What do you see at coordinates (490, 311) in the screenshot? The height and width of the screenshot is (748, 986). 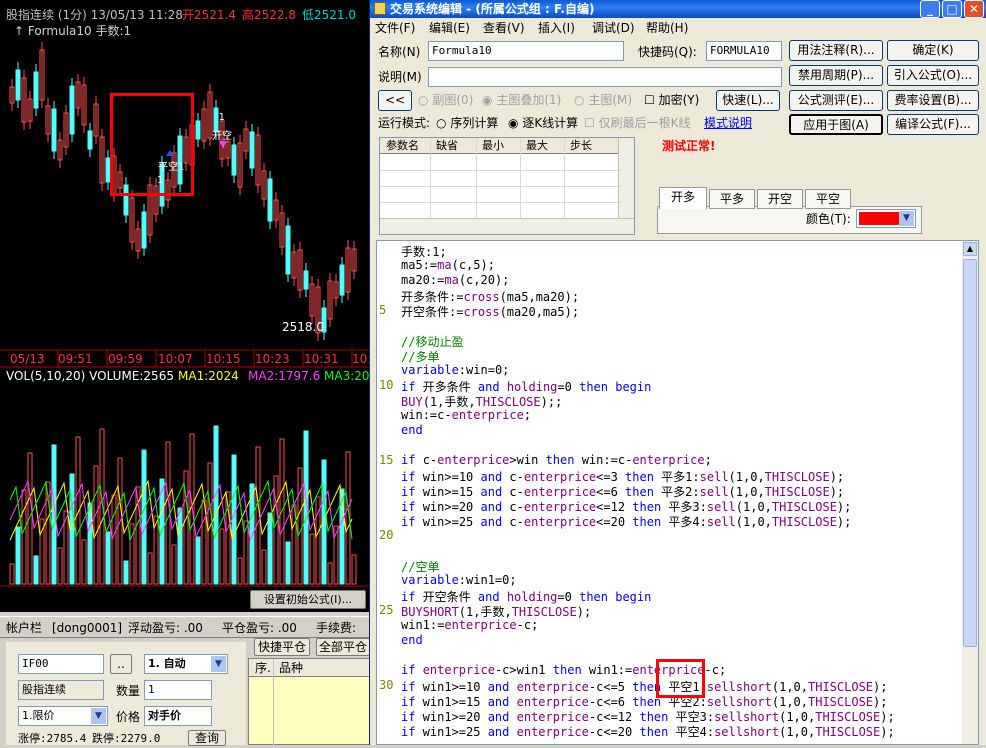 I see `code-line: 开空条件:=cross(ma20,ma5);` at bounding box center [490, 311].